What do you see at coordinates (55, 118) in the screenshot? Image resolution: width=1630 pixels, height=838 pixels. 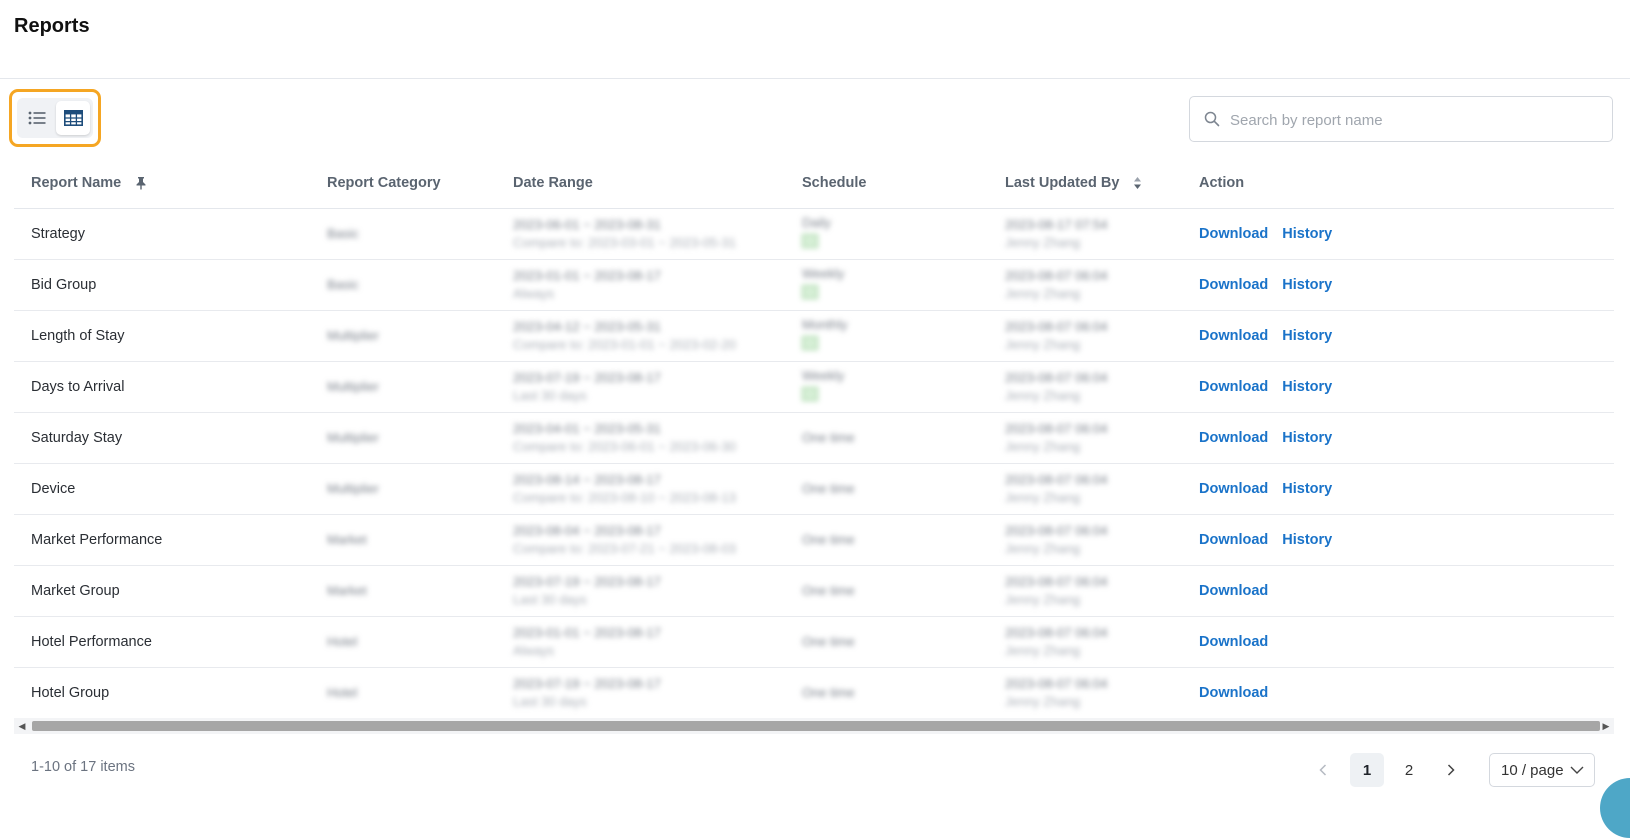 I see `view-toggle` at bounding box center [55, 118].